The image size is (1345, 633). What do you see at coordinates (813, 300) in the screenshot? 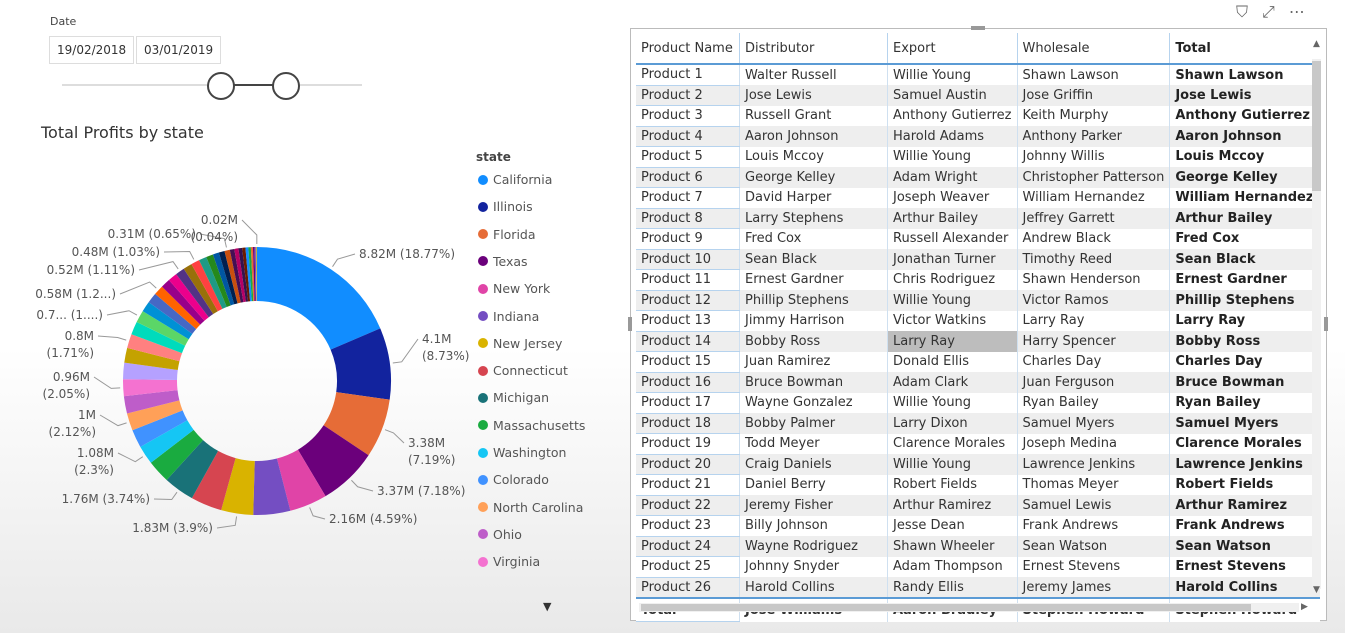
I see `table-cell: Phillip Stephens` at bounding box center [813, 300].